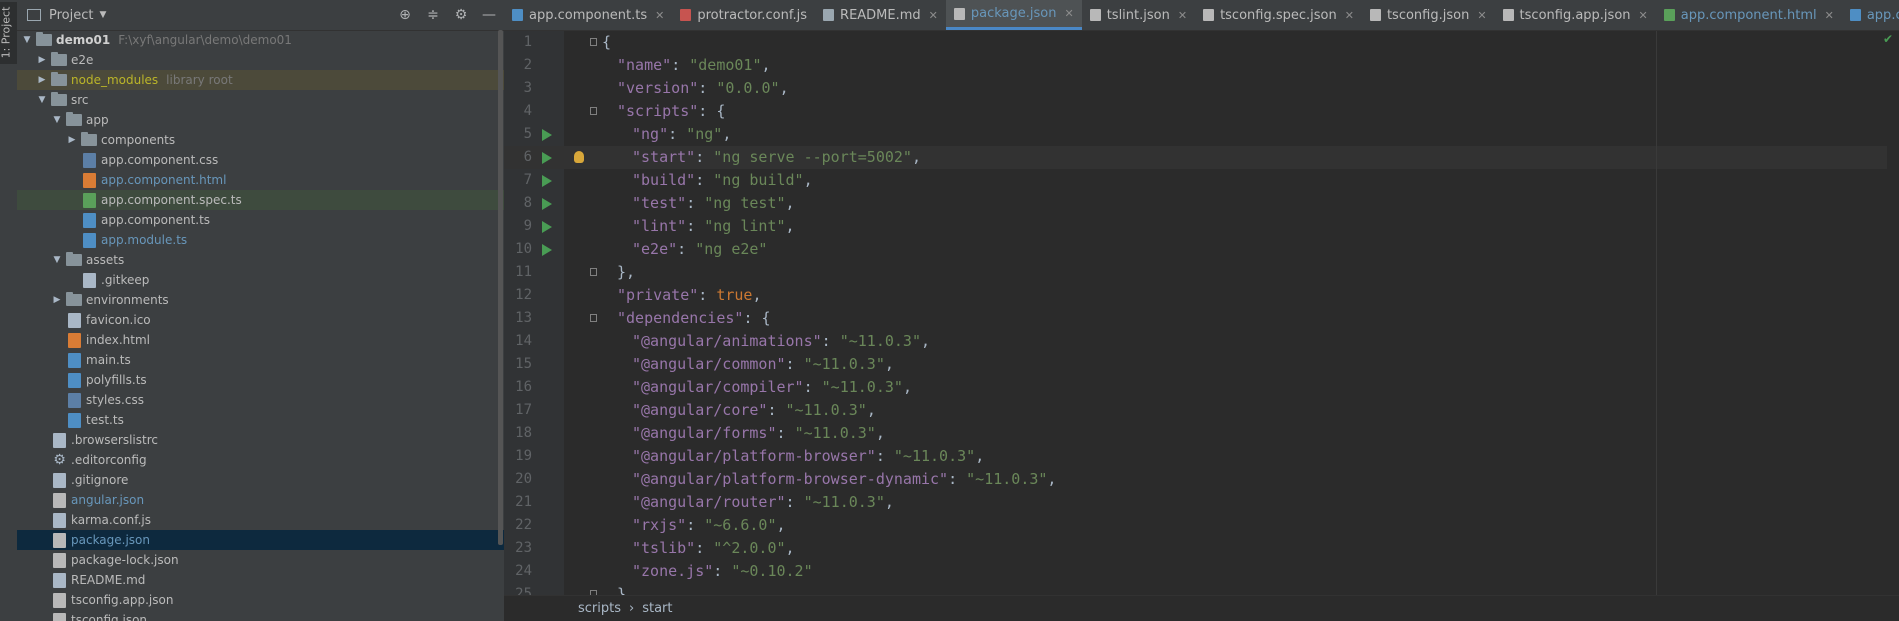 This screenshot has width=1899, height=621. I want to click on code-line: 16 "@angular/compiler": "~11.0.3",, so click(1201, 387).